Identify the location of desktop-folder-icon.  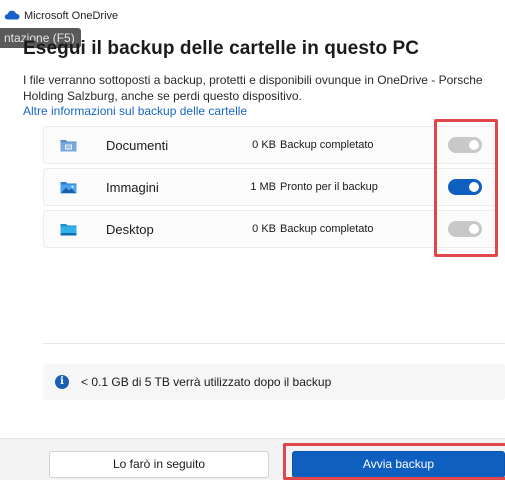
(68, 230).